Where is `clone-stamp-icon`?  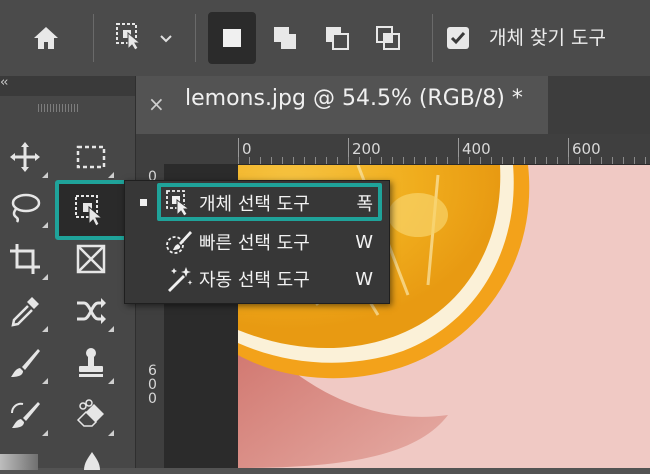
clone-stamp-icon is located at coordinates (92, 363).